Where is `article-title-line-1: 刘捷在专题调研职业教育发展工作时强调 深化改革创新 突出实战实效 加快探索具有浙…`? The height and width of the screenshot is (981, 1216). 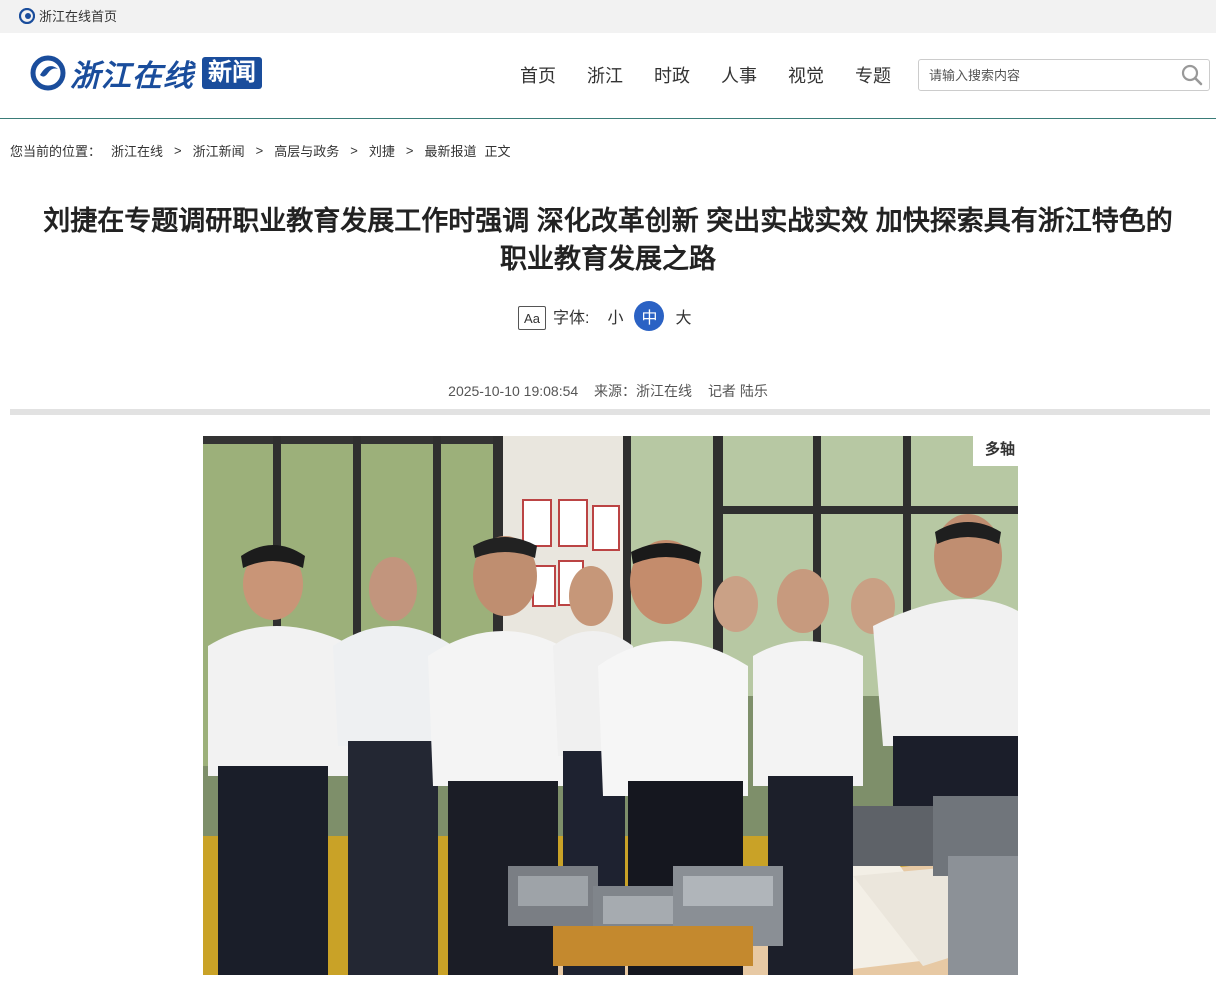 article-title-line-1: 刘捷在专题调研职业教育发展工作时强调 深化改革创新 突出实战实效 加快探索具有浙… is located at coordinates (608, 221).